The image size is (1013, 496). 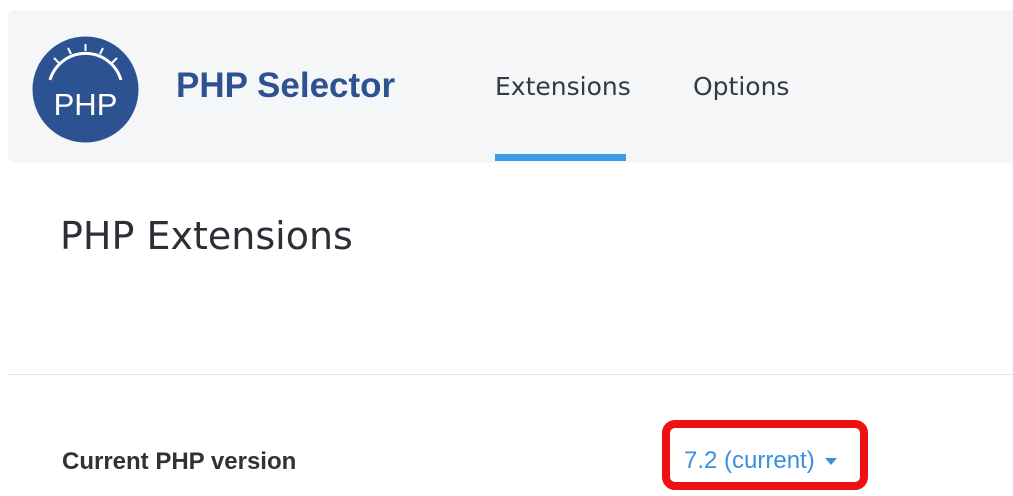 I want to click on app-title: PHP Selector, so click(x=286, y=85).